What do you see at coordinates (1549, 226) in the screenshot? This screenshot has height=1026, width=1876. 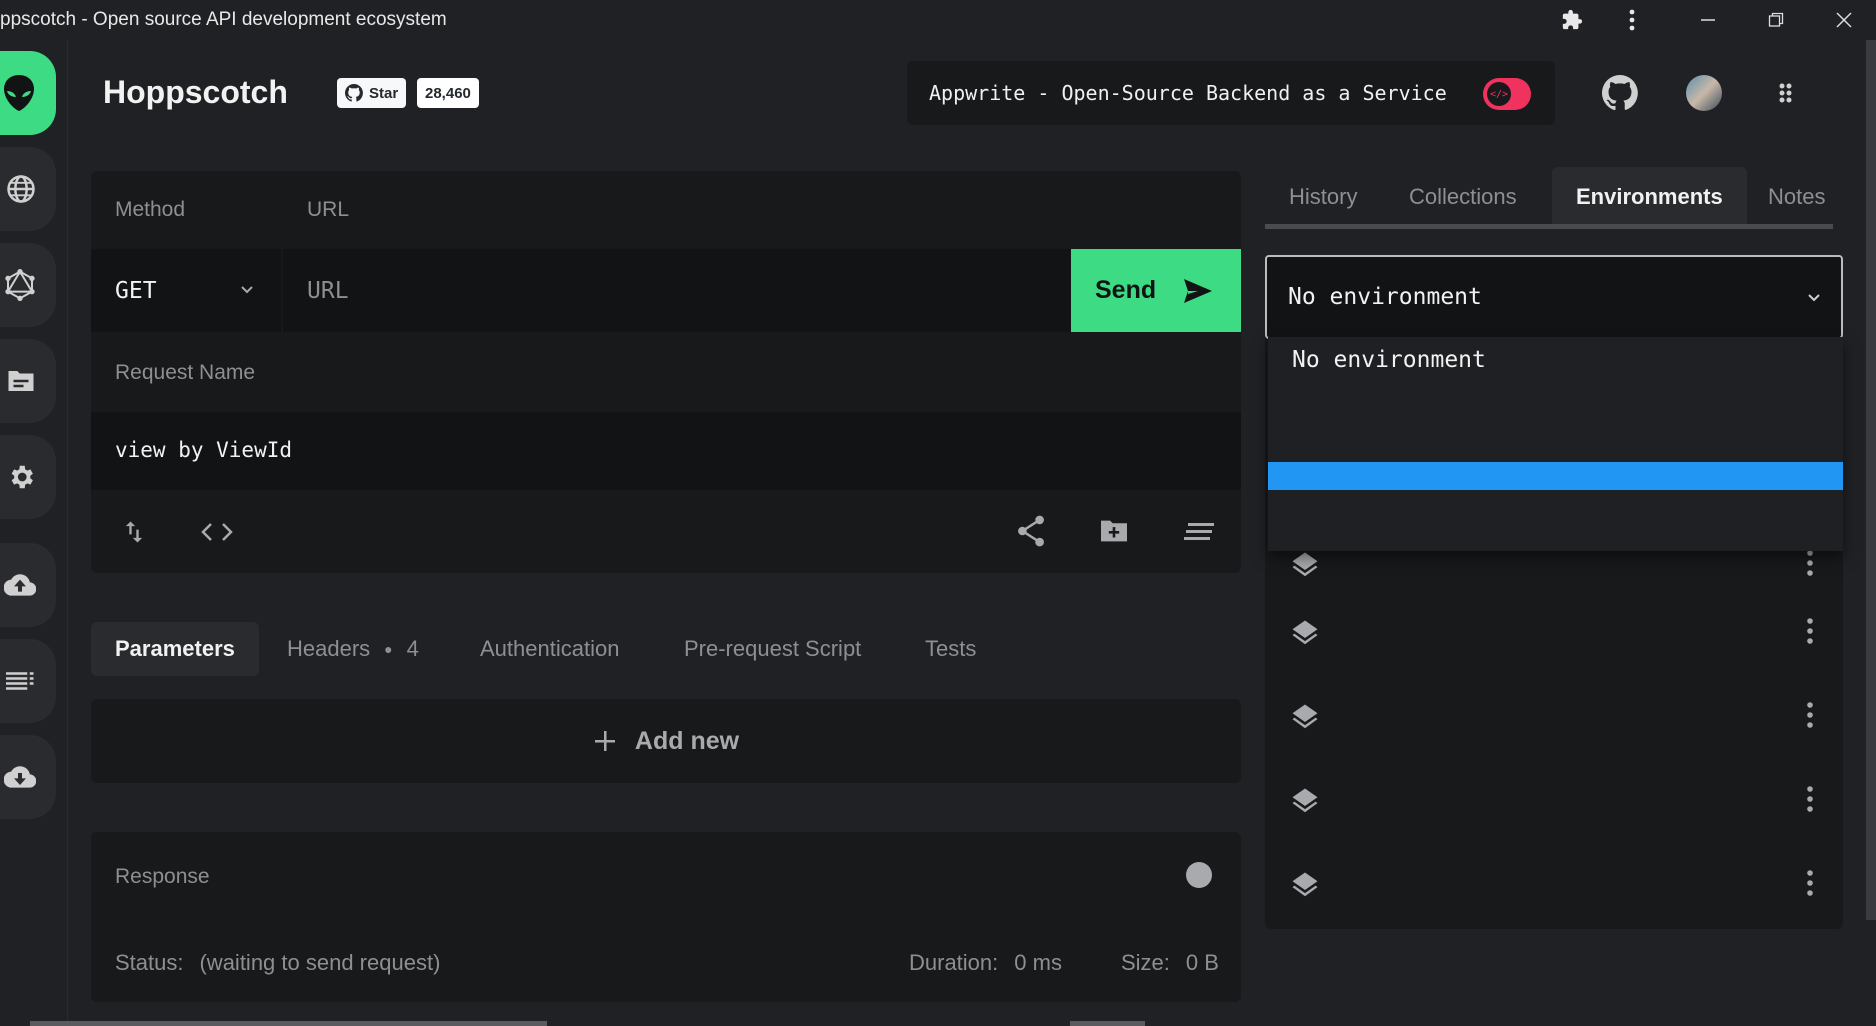 I see `tabs-underline` at bounding box center [1549, 226].